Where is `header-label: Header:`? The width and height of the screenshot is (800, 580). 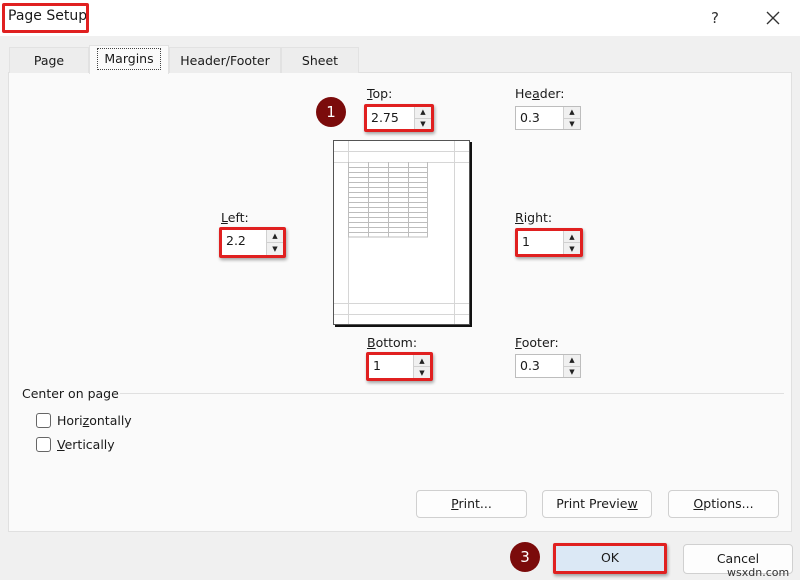
header-label: Header: is located at coordinates (540, 93).